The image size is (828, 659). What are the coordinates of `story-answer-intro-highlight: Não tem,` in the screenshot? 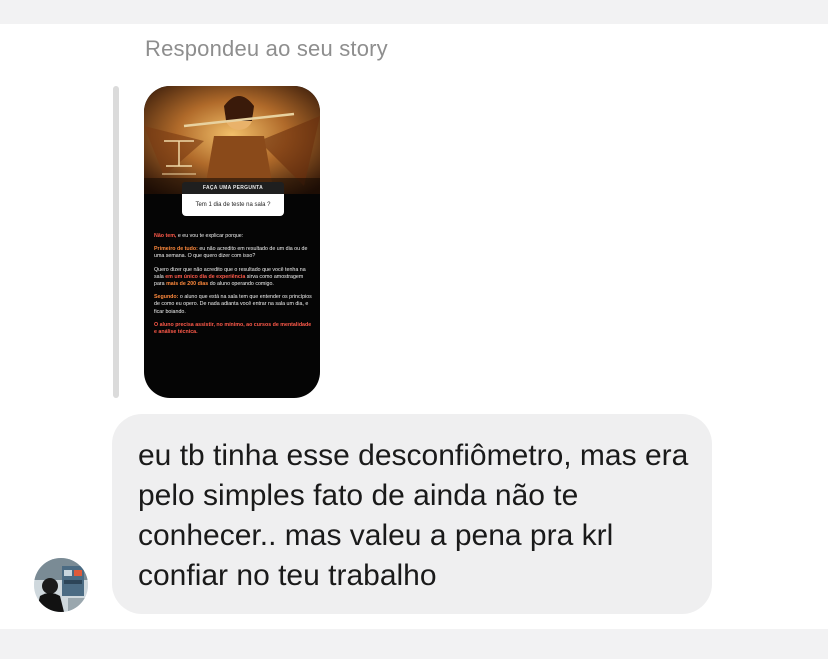 It's located at (165, 236).